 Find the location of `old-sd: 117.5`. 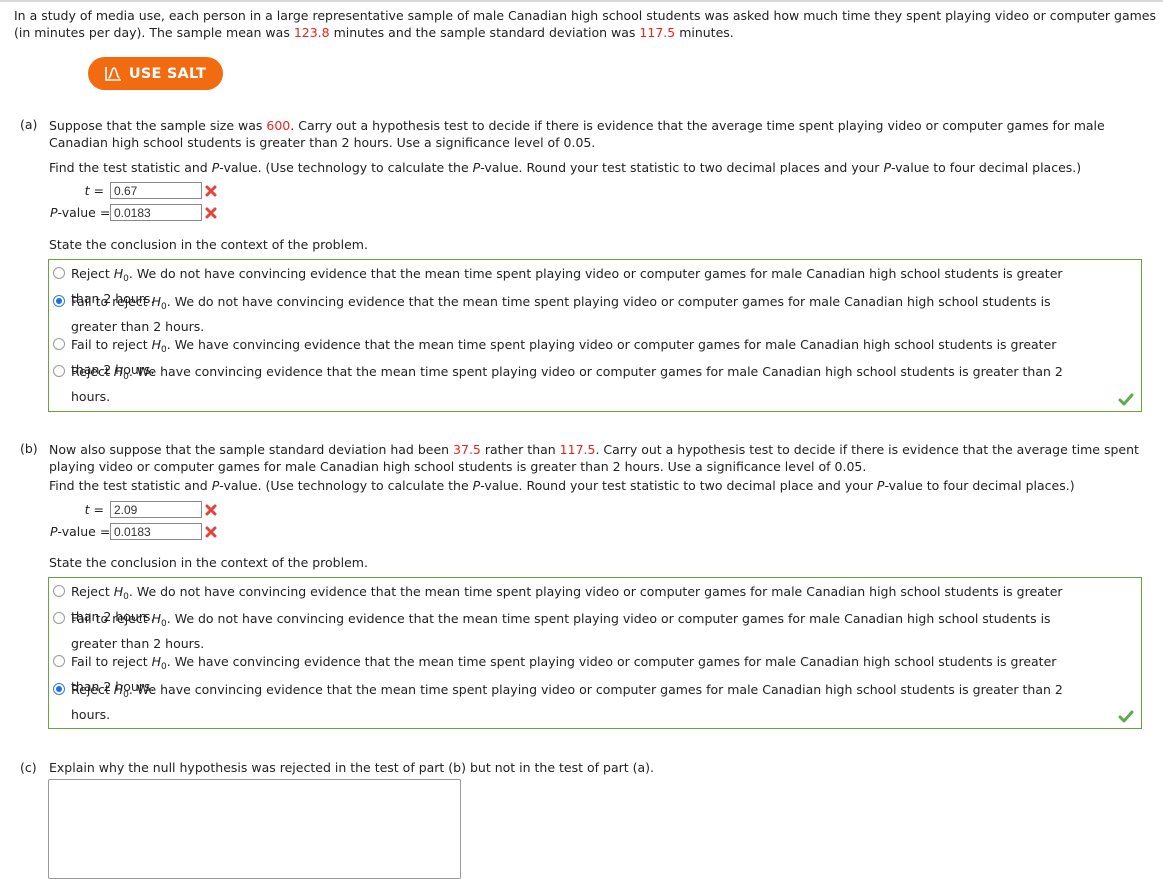

old-sd: 117.5 is located at coordinates (577, 449).